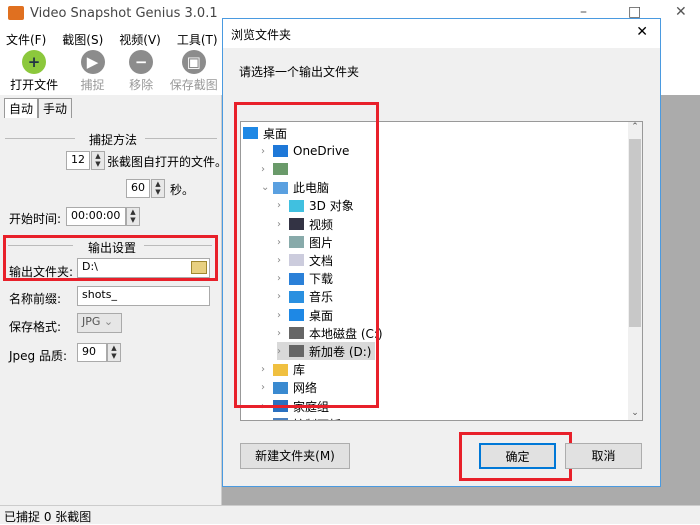  I want to click on format-label: 保存格式:, so click(35, 327).